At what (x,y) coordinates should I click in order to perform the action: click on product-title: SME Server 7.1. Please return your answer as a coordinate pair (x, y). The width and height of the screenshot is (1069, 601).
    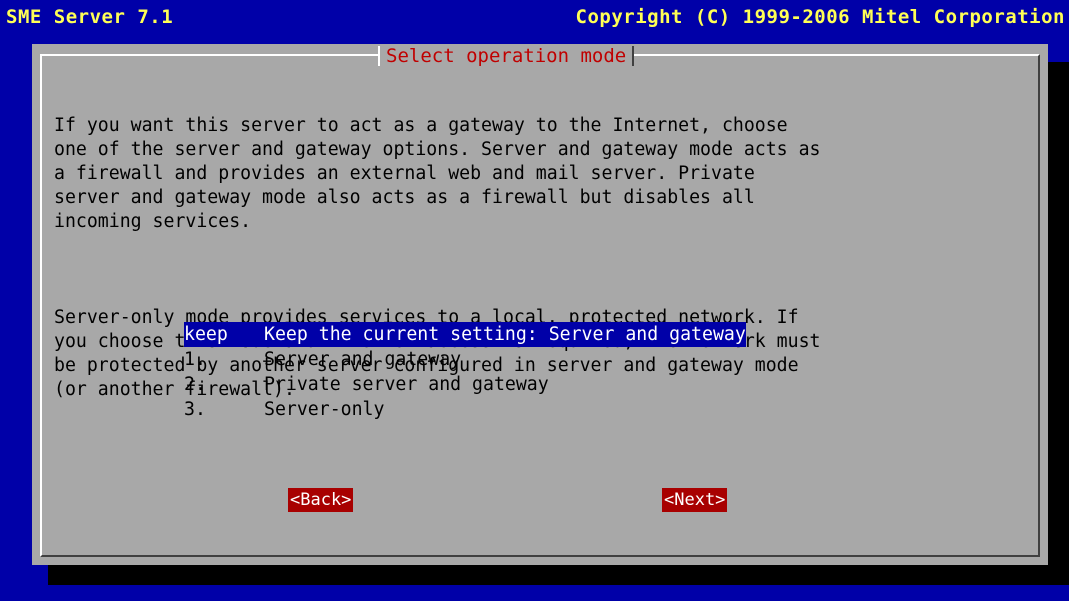
    Looking at the image, I should click on (90, 17).